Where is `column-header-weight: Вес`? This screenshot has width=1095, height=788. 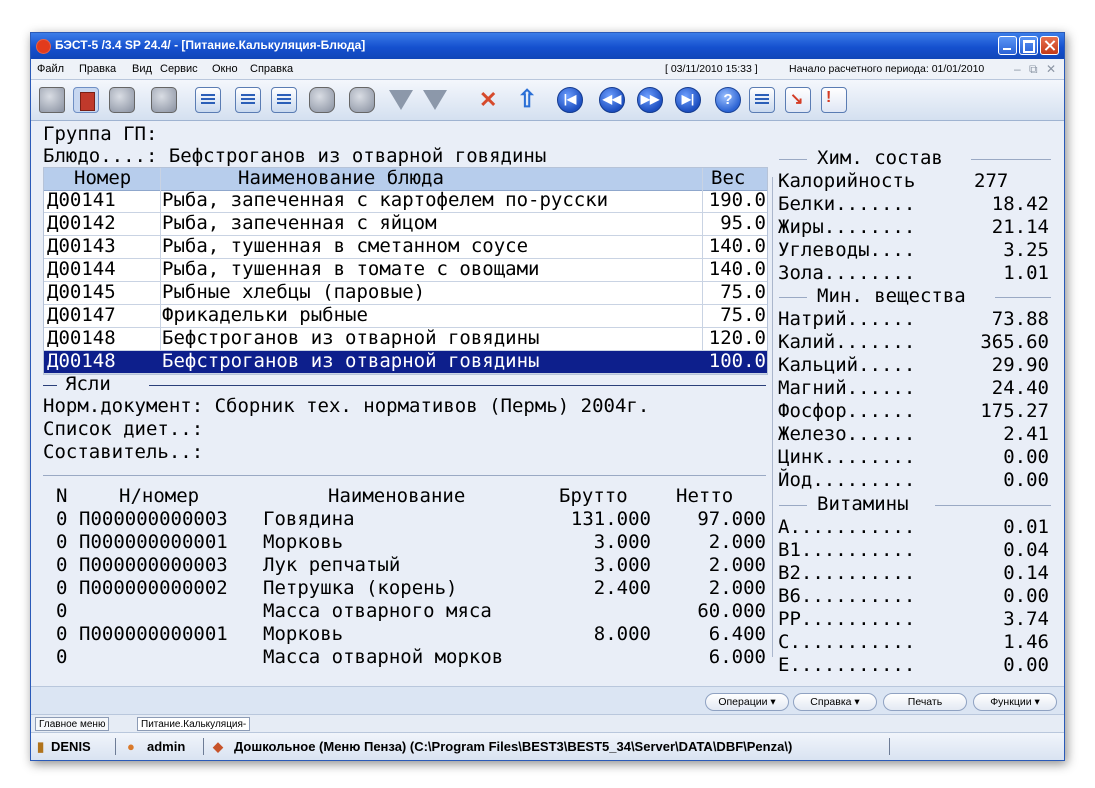 column-header-weight: Вес is located at coordinates (728, 178).